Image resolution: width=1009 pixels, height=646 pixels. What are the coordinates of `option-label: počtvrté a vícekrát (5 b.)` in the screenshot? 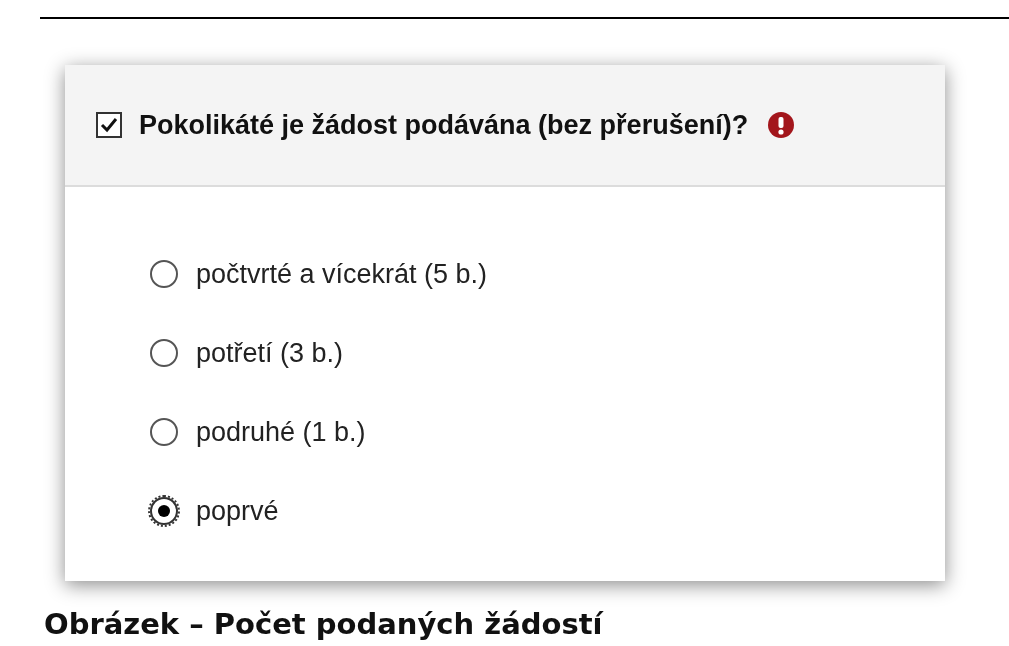 It's located at (342, 274).